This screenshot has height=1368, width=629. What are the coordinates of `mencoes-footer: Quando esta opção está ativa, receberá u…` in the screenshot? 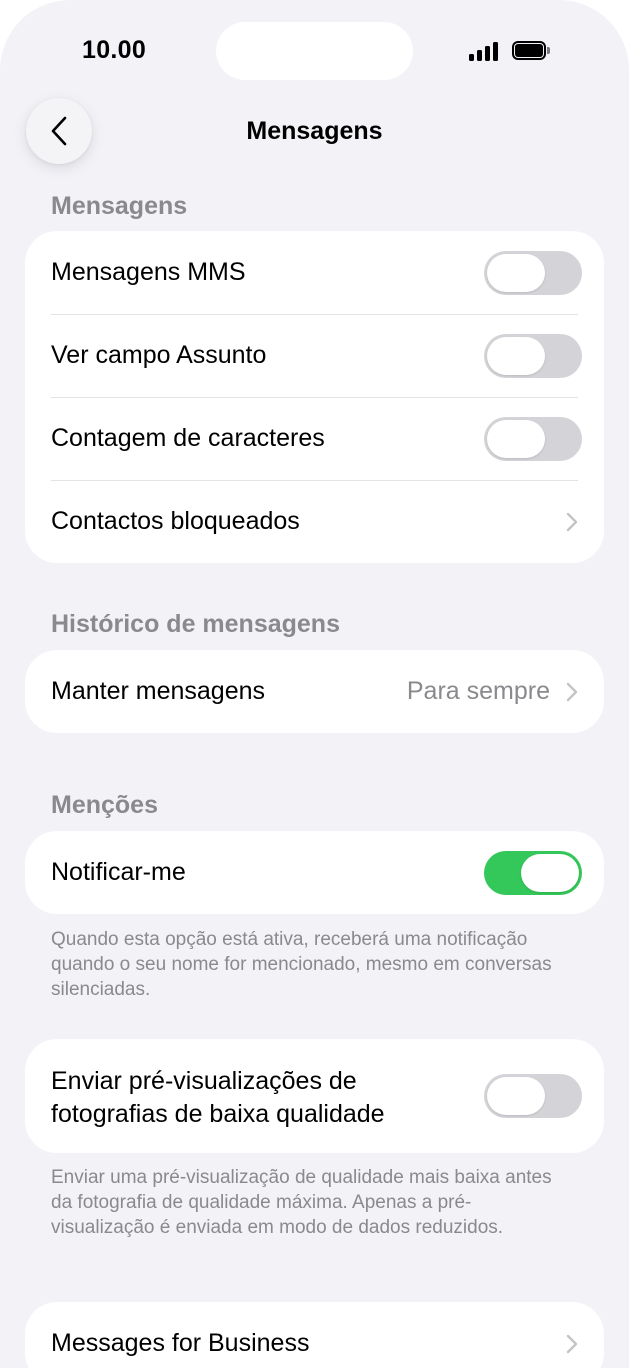 It's located at (301, 964).